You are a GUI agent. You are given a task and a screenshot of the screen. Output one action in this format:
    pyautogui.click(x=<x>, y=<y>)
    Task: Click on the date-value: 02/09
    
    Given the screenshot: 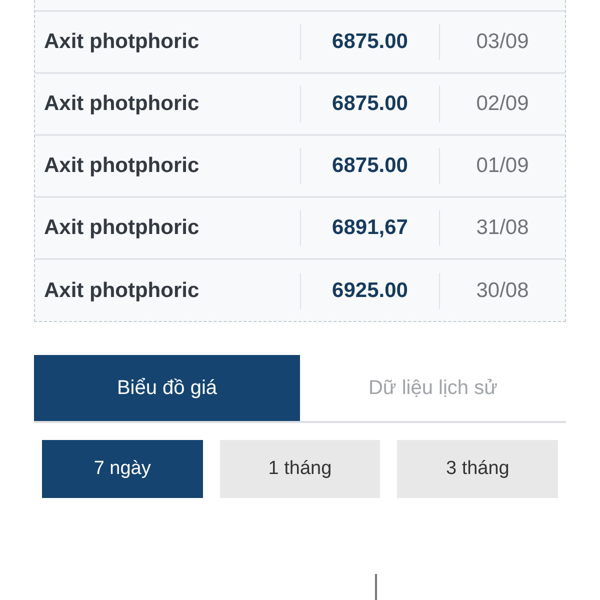 What is the action you would take?
    pyautogui.click(x=502, y=104)
    